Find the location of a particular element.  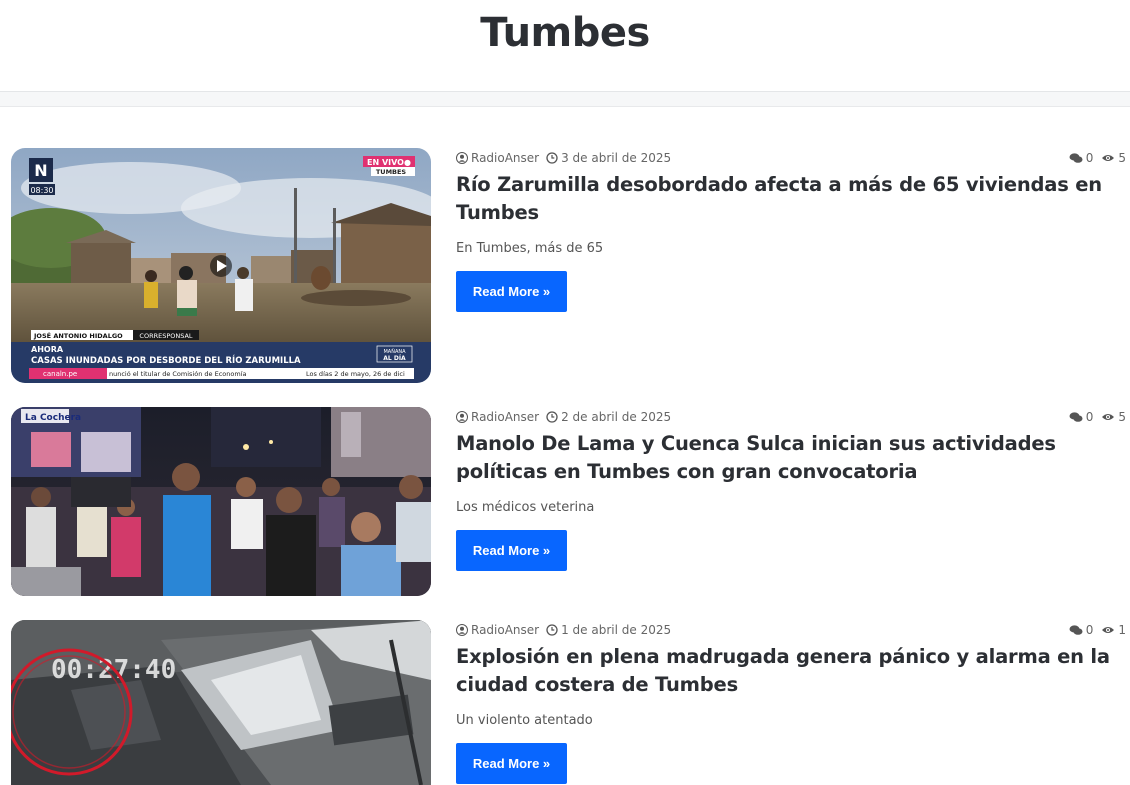

show-line-1: MAÑANA is located at coordinates (394, 351).